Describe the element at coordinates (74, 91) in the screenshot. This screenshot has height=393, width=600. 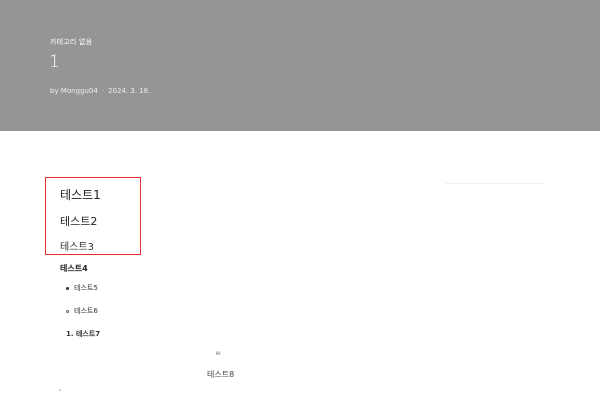
I see `author-label: by Monggu04` at that location.